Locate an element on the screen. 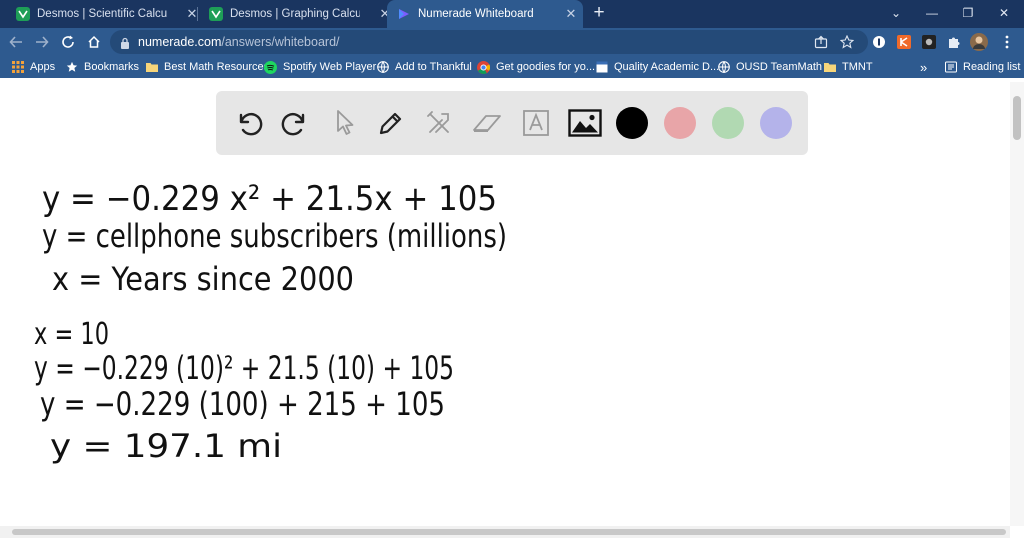 This screenshot has height=538, width=1024. horizontal-scrollbar is located at coordinates (505, 532).